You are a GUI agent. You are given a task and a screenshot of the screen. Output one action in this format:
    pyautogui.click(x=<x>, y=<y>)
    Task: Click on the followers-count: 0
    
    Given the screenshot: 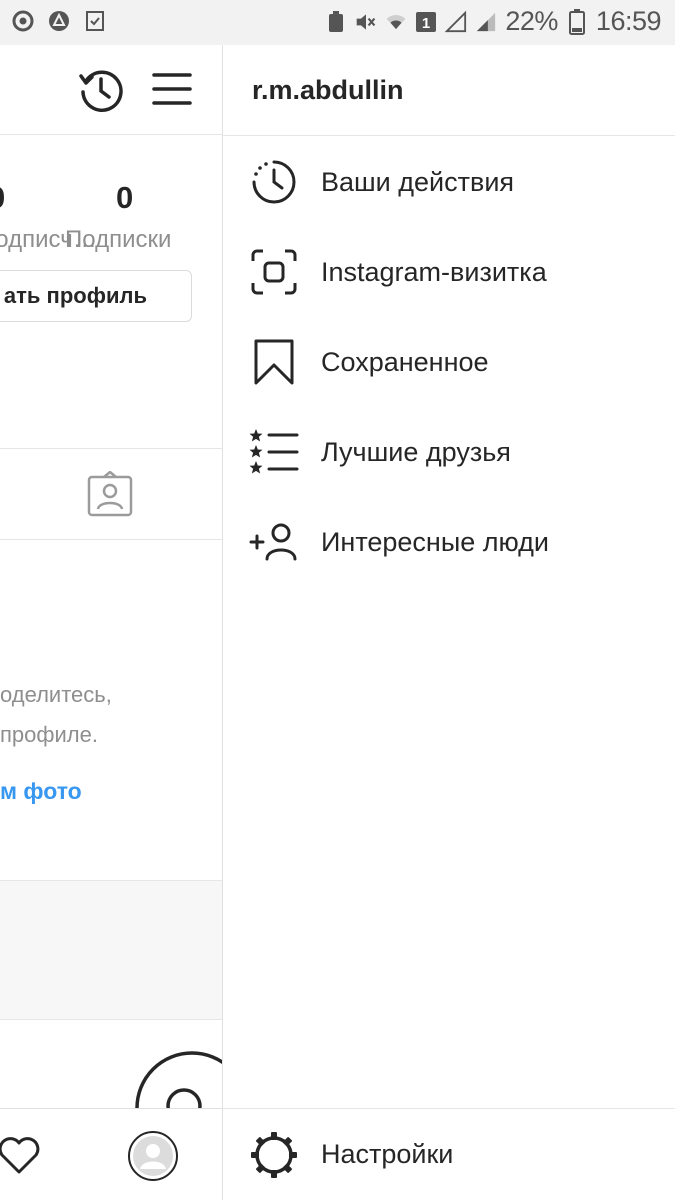 What is the action you would take?
    pyautogui.click(x=2, y=198)
    